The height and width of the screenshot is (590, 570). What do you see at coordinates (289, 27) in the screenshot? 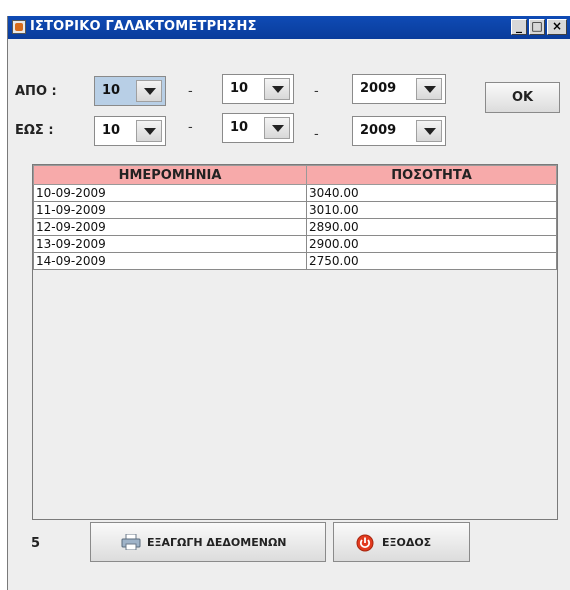
I see `title-bar: ΙΣΤΟΡΙΚΟ ΓΑΛΑΚΤΟΜΕΤΡΗΣΗΣ _ □ ×` at bounding box center [289, 27].